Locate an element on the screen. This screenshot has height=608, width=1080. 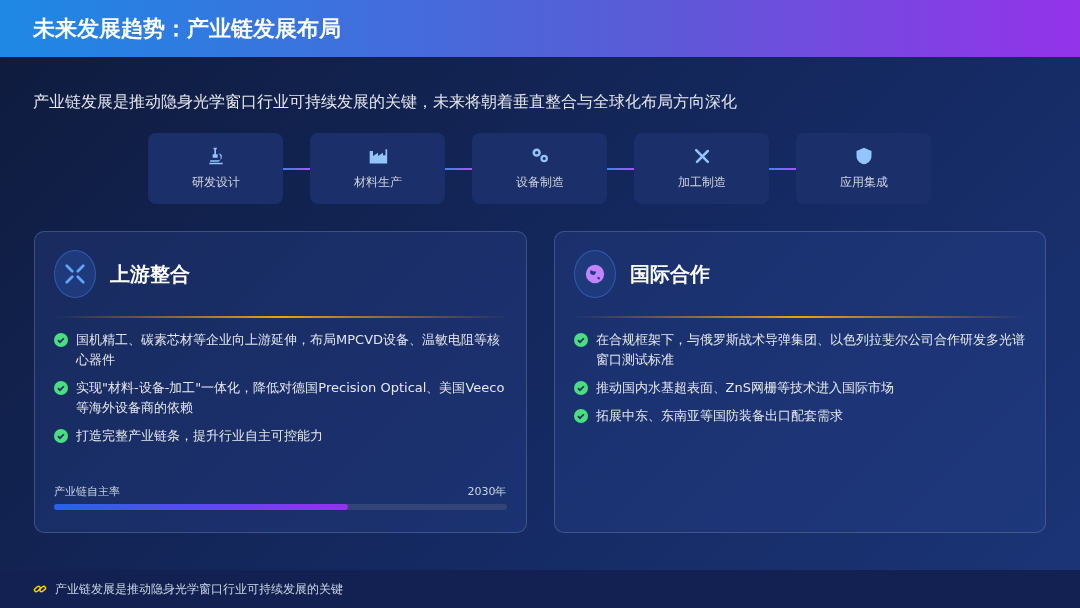
footer-text: 产业链发展是推动隐身光学窗口行业可持续发展的关键 is located at coordinates (199, 589).